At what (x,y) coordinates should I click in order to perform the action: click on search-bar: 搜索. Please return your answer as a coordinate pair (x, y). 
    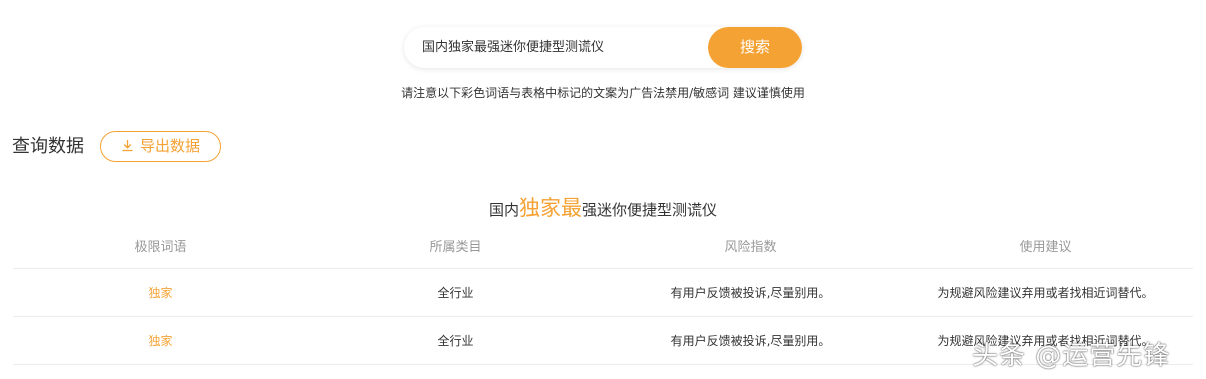
    Looking at the image, I should click on (603, 47).